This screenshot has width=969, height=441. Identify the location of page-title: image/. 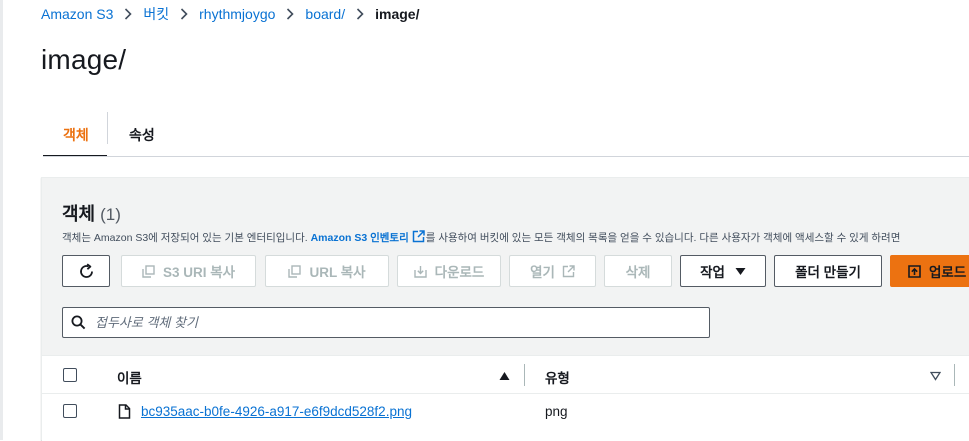
(84, 59).